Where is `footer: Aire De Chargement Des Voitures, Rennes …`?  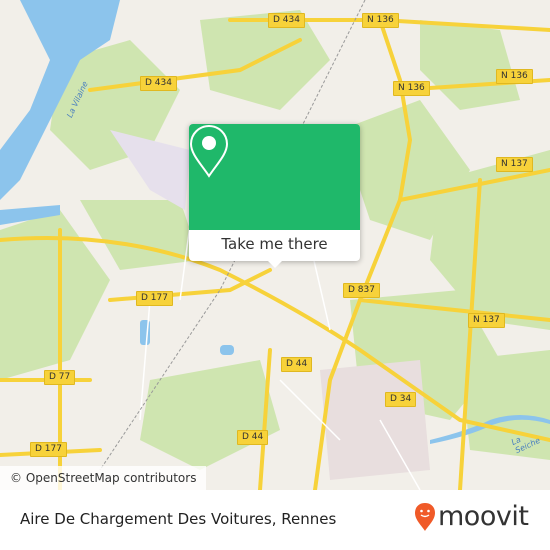
footer: Aire De Chargement Des Voitures, Rennes … is located at coordinates (275, 520).